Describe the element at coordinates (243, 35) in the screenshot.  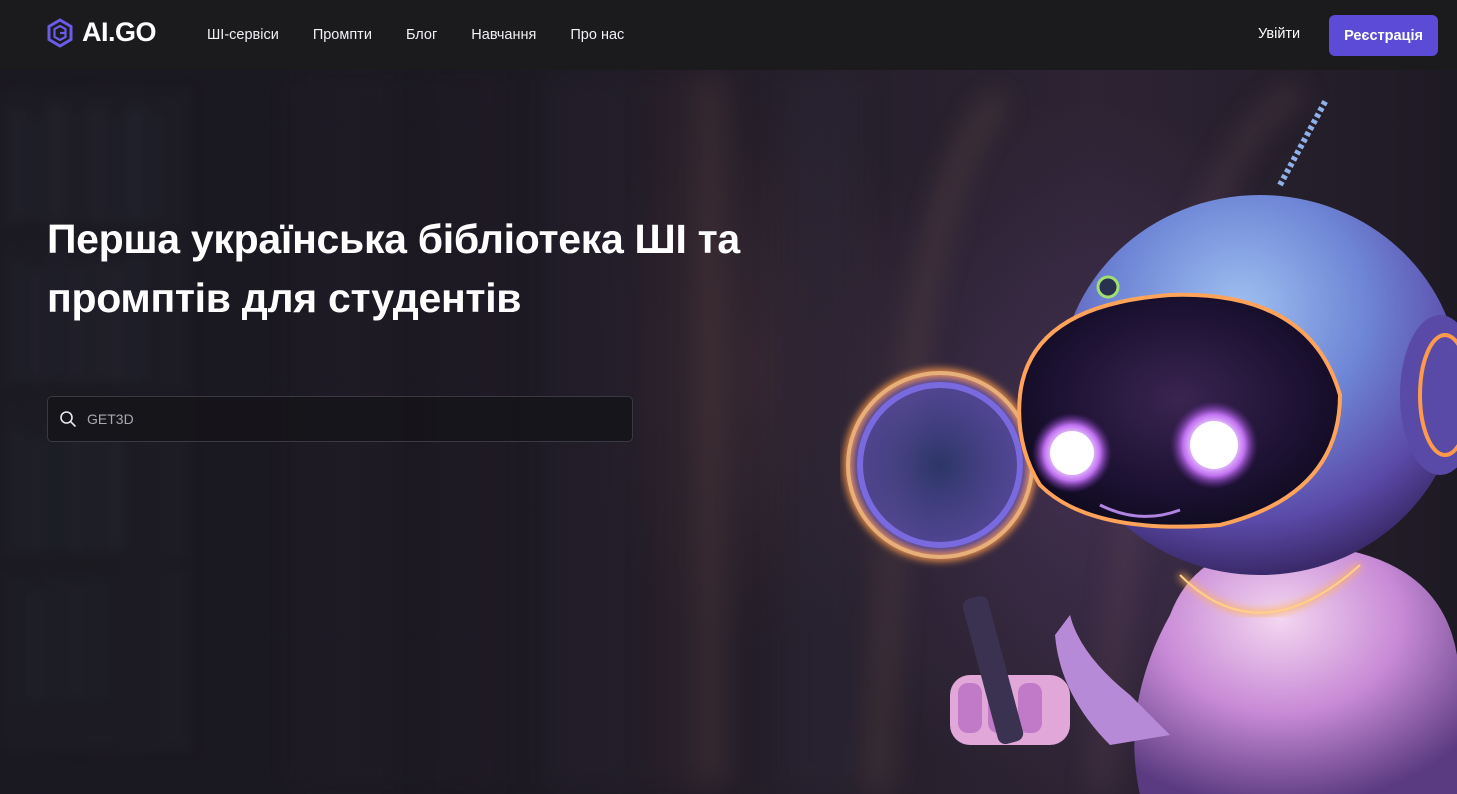
I see `nav-link-ai-services: ШІ-сервіси` at that location.